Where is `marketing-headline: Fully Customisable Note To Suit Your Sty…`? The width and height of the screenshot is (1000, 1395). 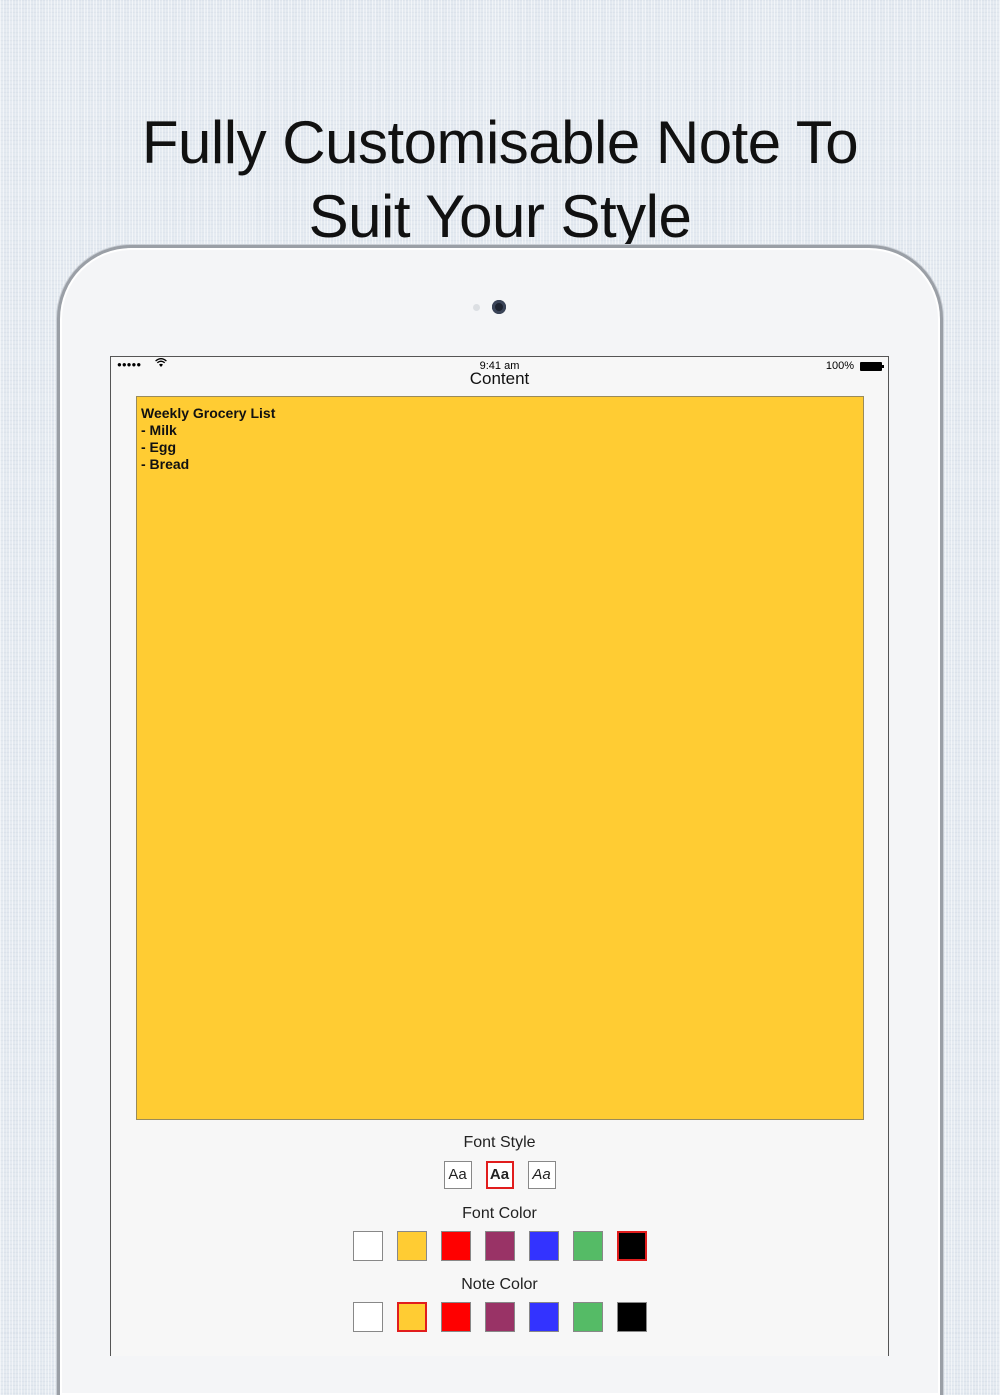 marketing-headline: Fully Customisable Note To Suit Your Sty… is located at coordinates (500, 180).